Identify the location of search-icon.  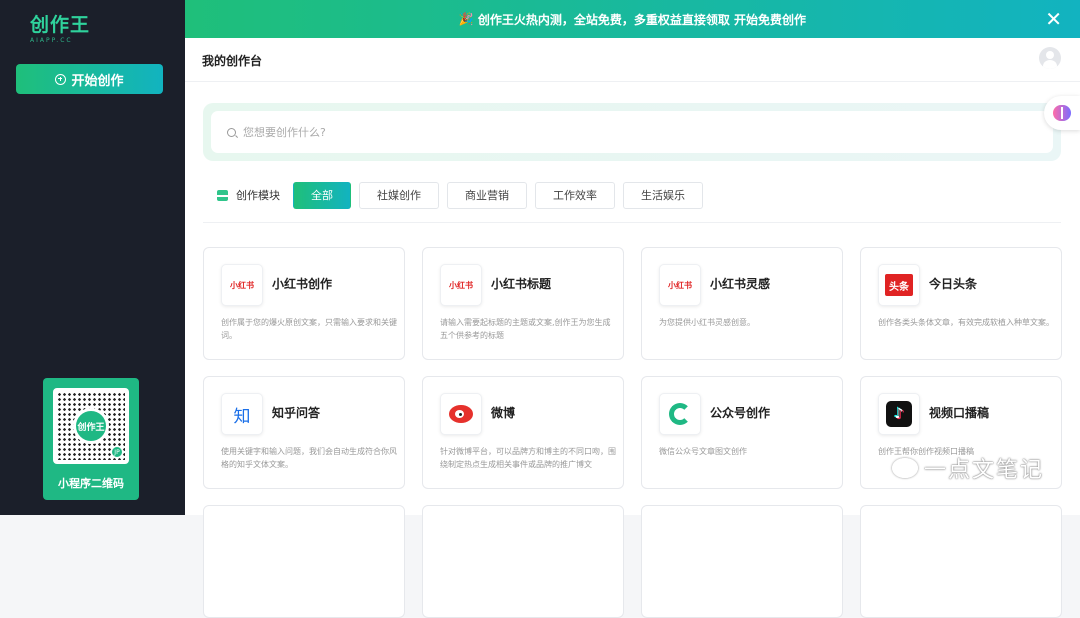
(231, 132).